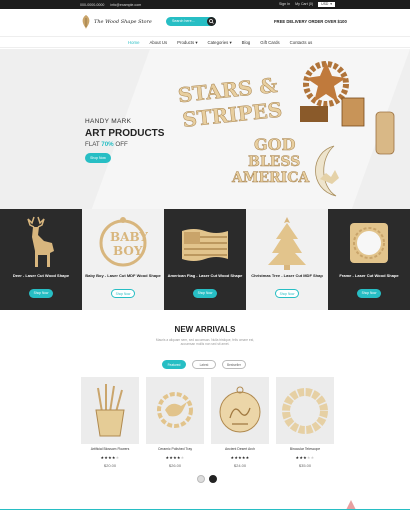 The image size is (410, 510). Describe the element at coordinates (314, 114) in the screenshot. I see `wood-box` at that location.